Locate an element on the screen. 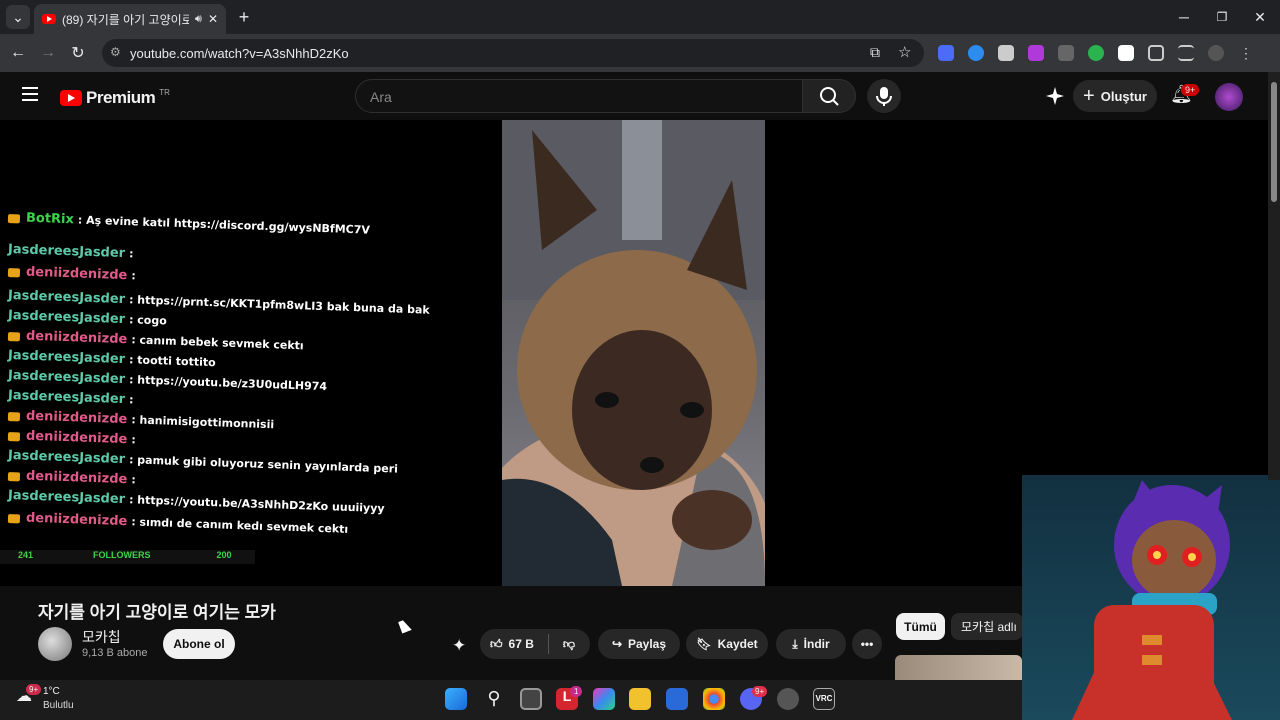  subscriber-count: 9,13 B abone is located at coordinates (115, 653).